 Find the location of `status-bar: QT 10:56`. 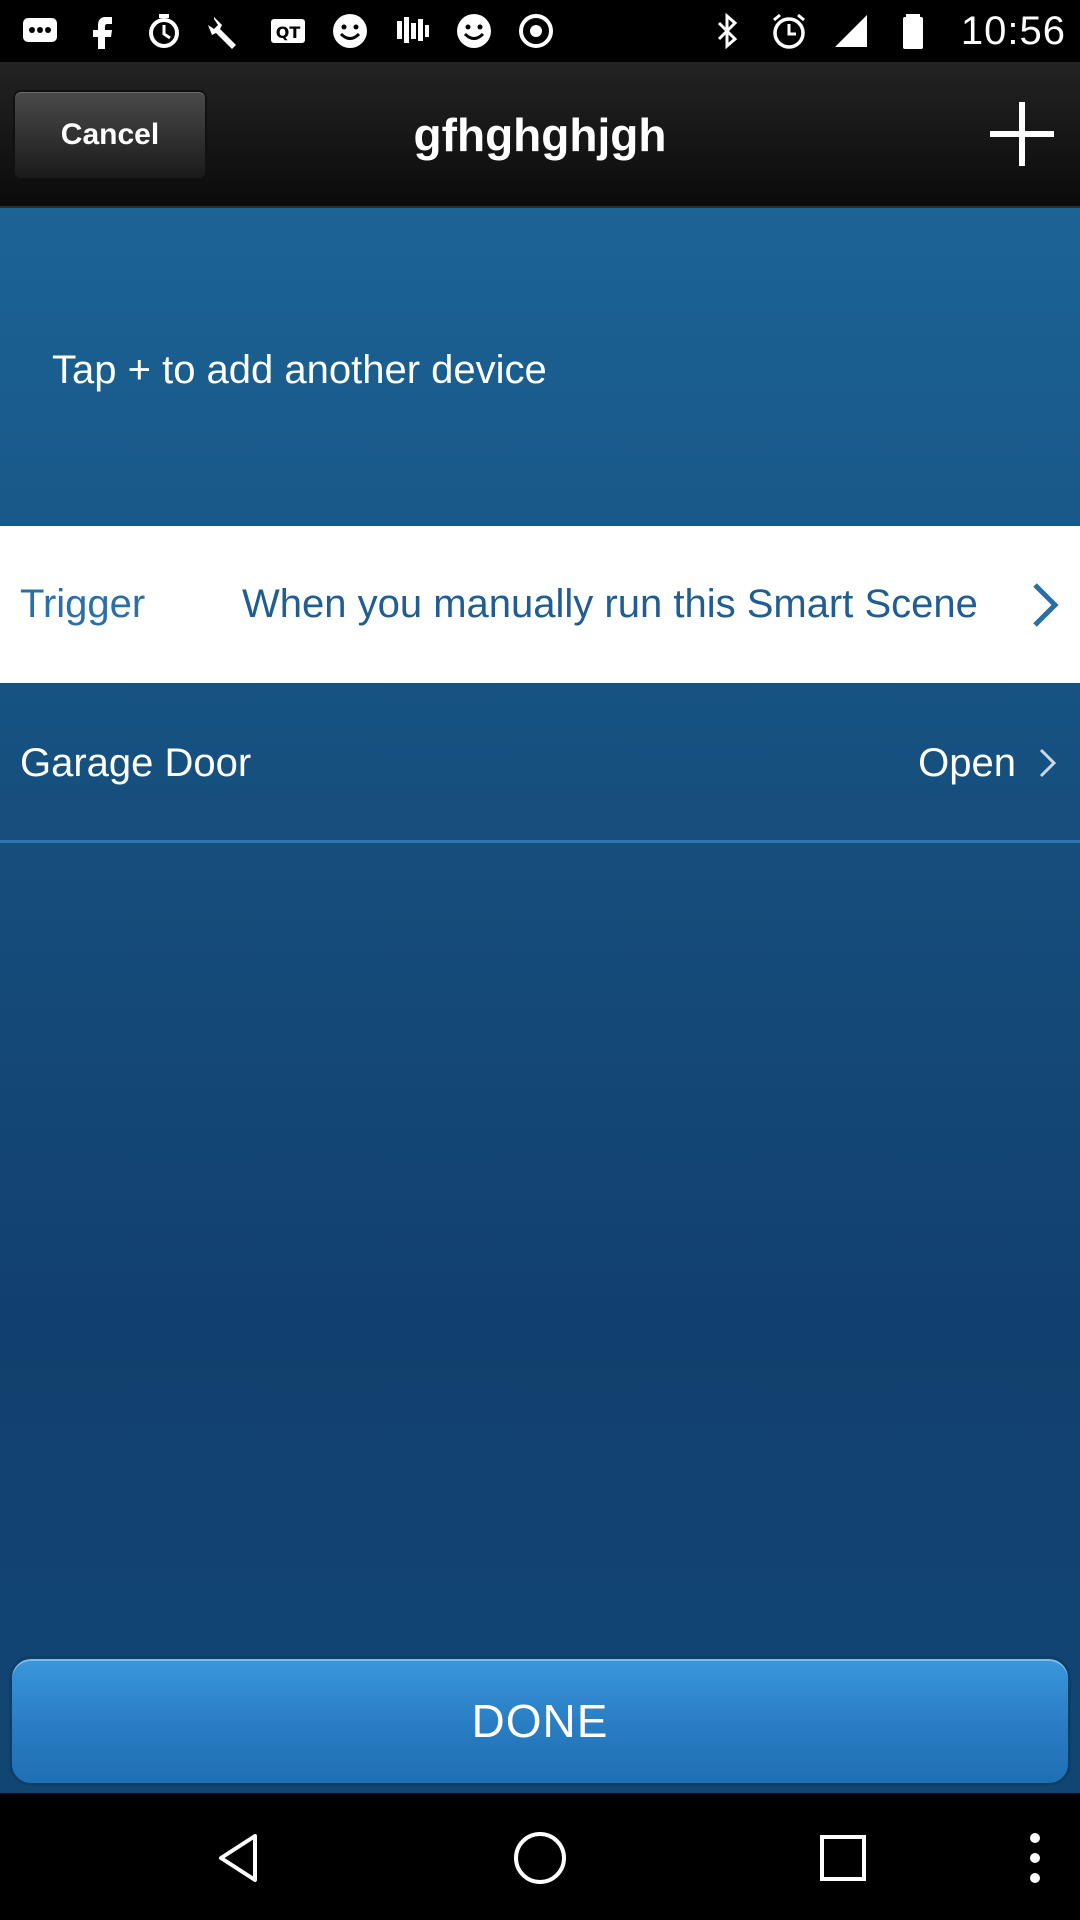

status-bar: QT 10:56 is located at coordinates (540, 31).